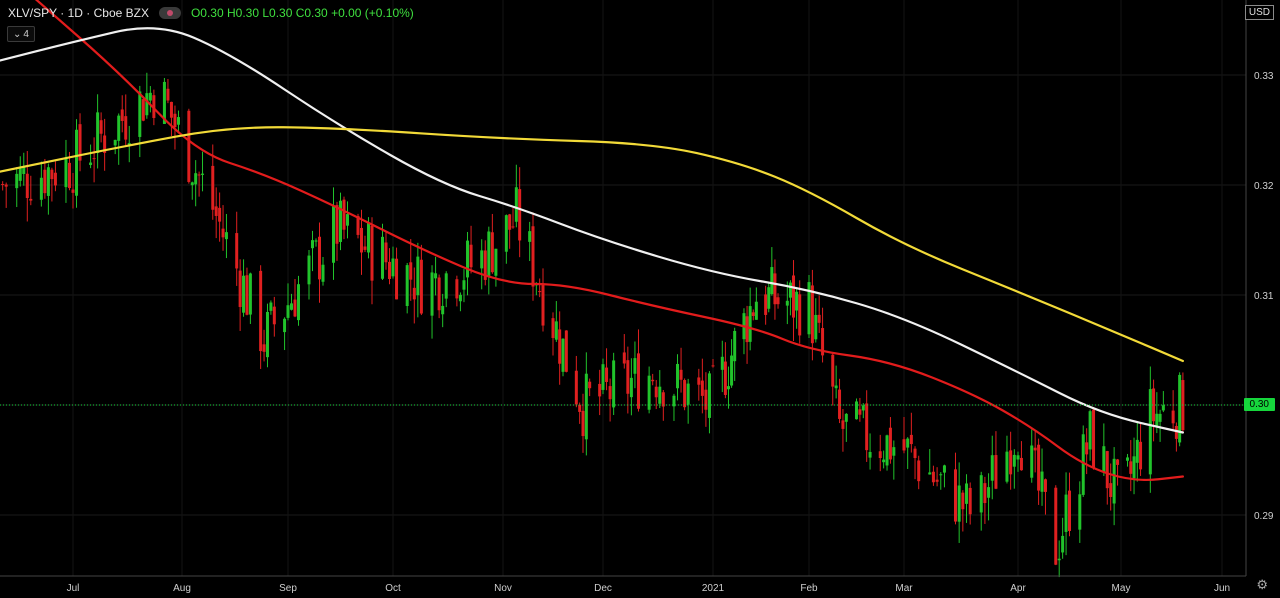 This screenshot has width=1280, height=598. Describe the element at coordinates (1259, 12) in the screenshot. I see `currency-badge: USD` at that location.